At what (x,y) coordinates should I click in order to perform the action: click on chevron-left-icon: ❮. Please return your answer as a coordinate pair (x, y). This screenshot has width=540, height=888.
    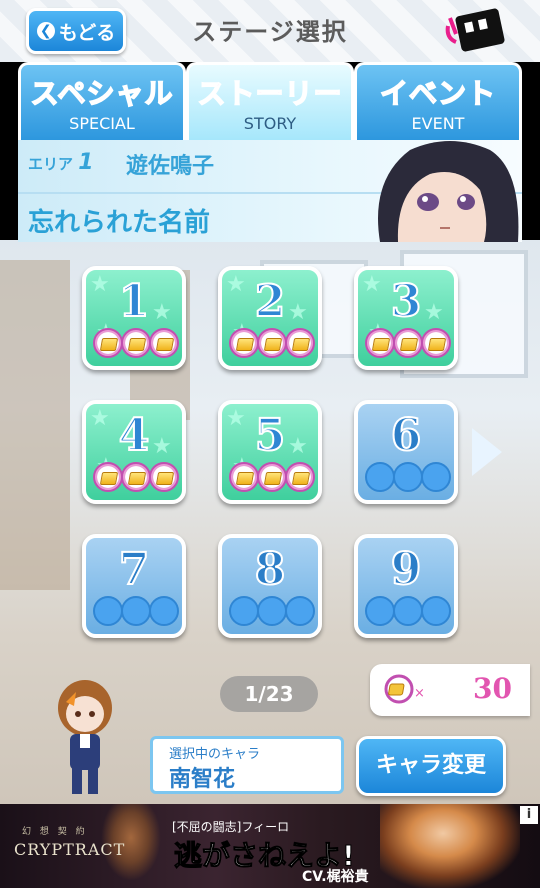
    Looking at the image, I should click on (45, 31).